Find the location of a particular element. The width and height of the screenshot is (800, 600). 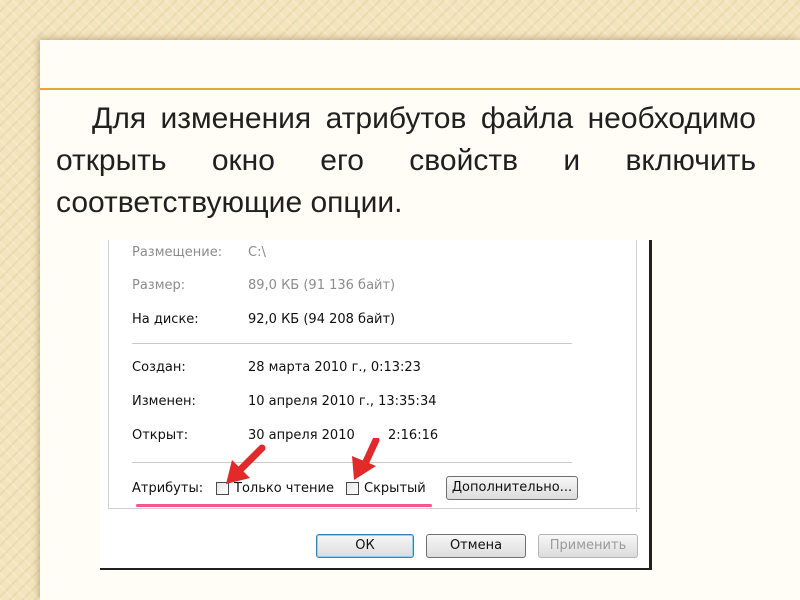

highlight-underline is located at coordinates (284, 505).